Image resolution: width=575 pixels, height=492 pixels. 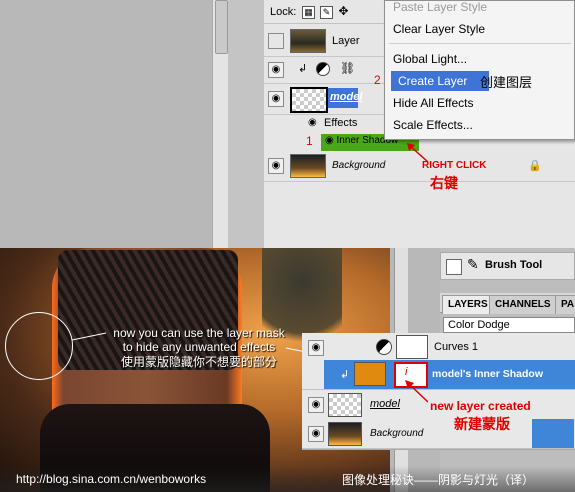 I want to click on right-click-arrow, so click(x=418, y=153).